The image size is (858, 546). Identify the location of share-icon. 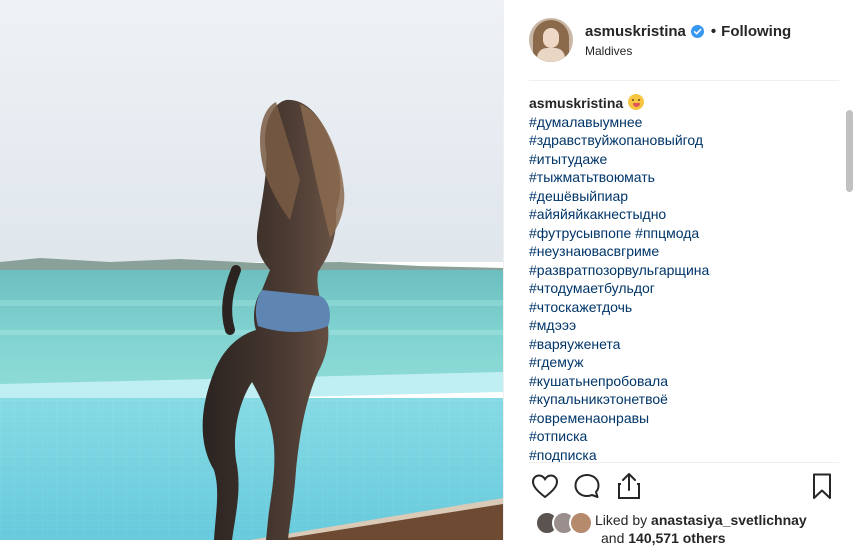
(629, 486).